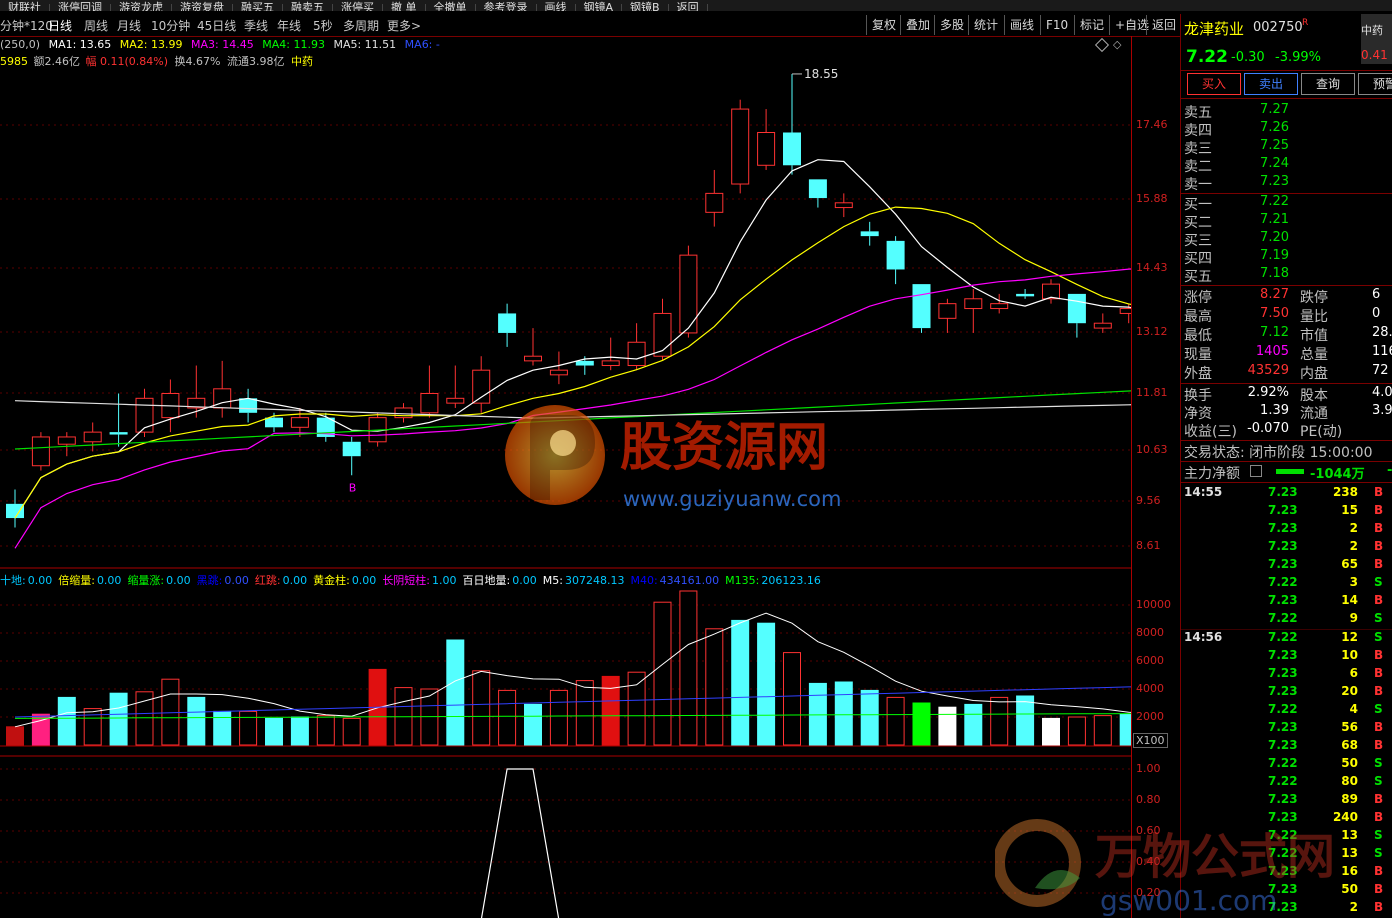 This screenshot has width=1392, height=918. Describe the element at coordinates (1353, 709) in the screenshot. I see `tick-volume: 4` at that location.